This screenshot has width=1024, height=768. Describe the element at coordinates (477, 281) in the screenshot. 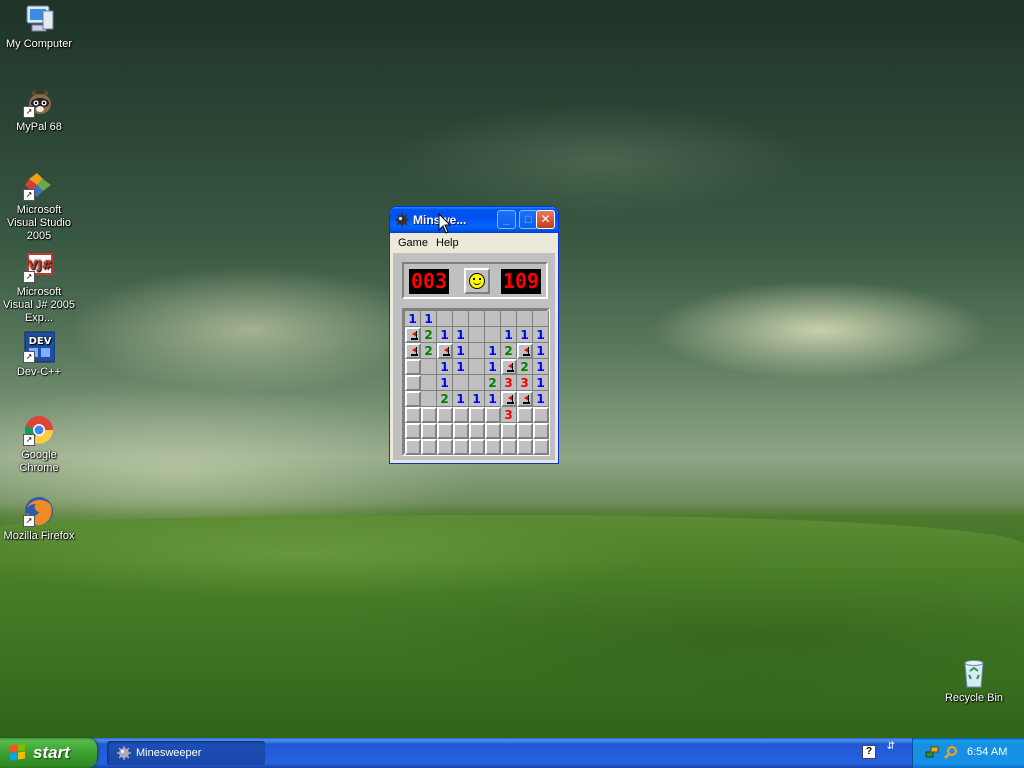

I see `smiley-reset-button` at that location.